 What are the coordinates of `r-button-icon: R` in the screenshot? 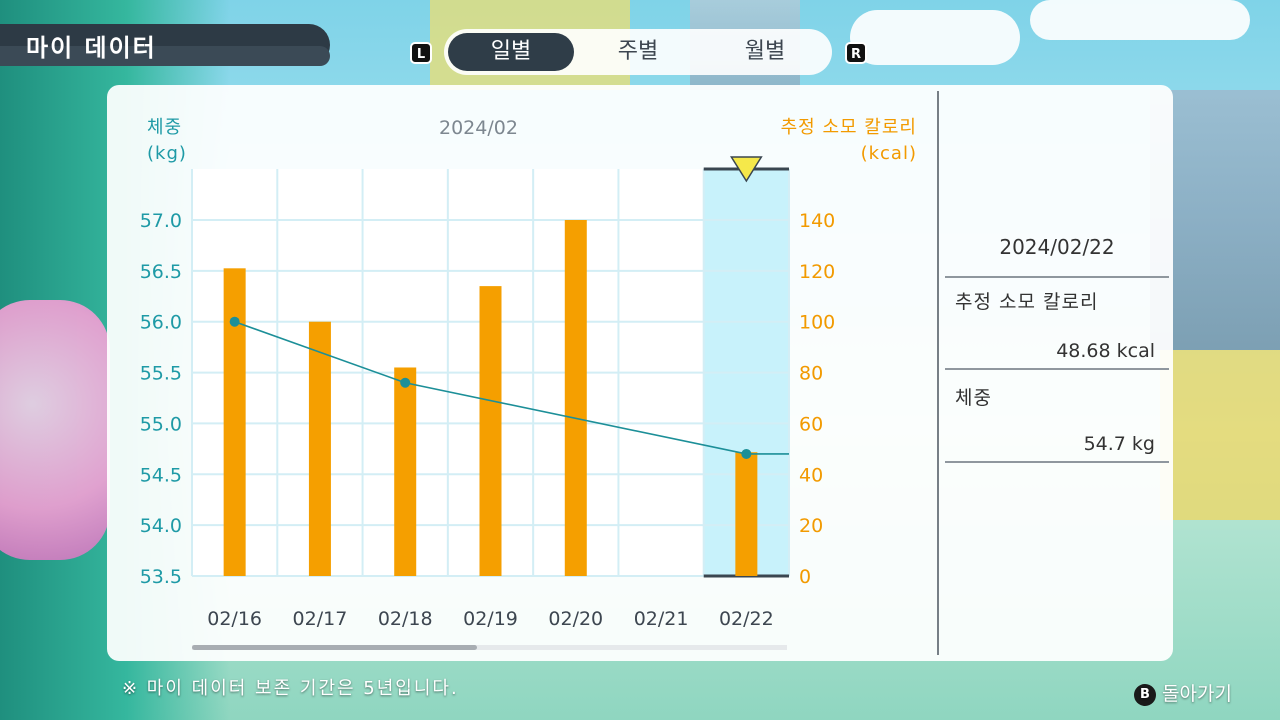 It's located at (856, 53).